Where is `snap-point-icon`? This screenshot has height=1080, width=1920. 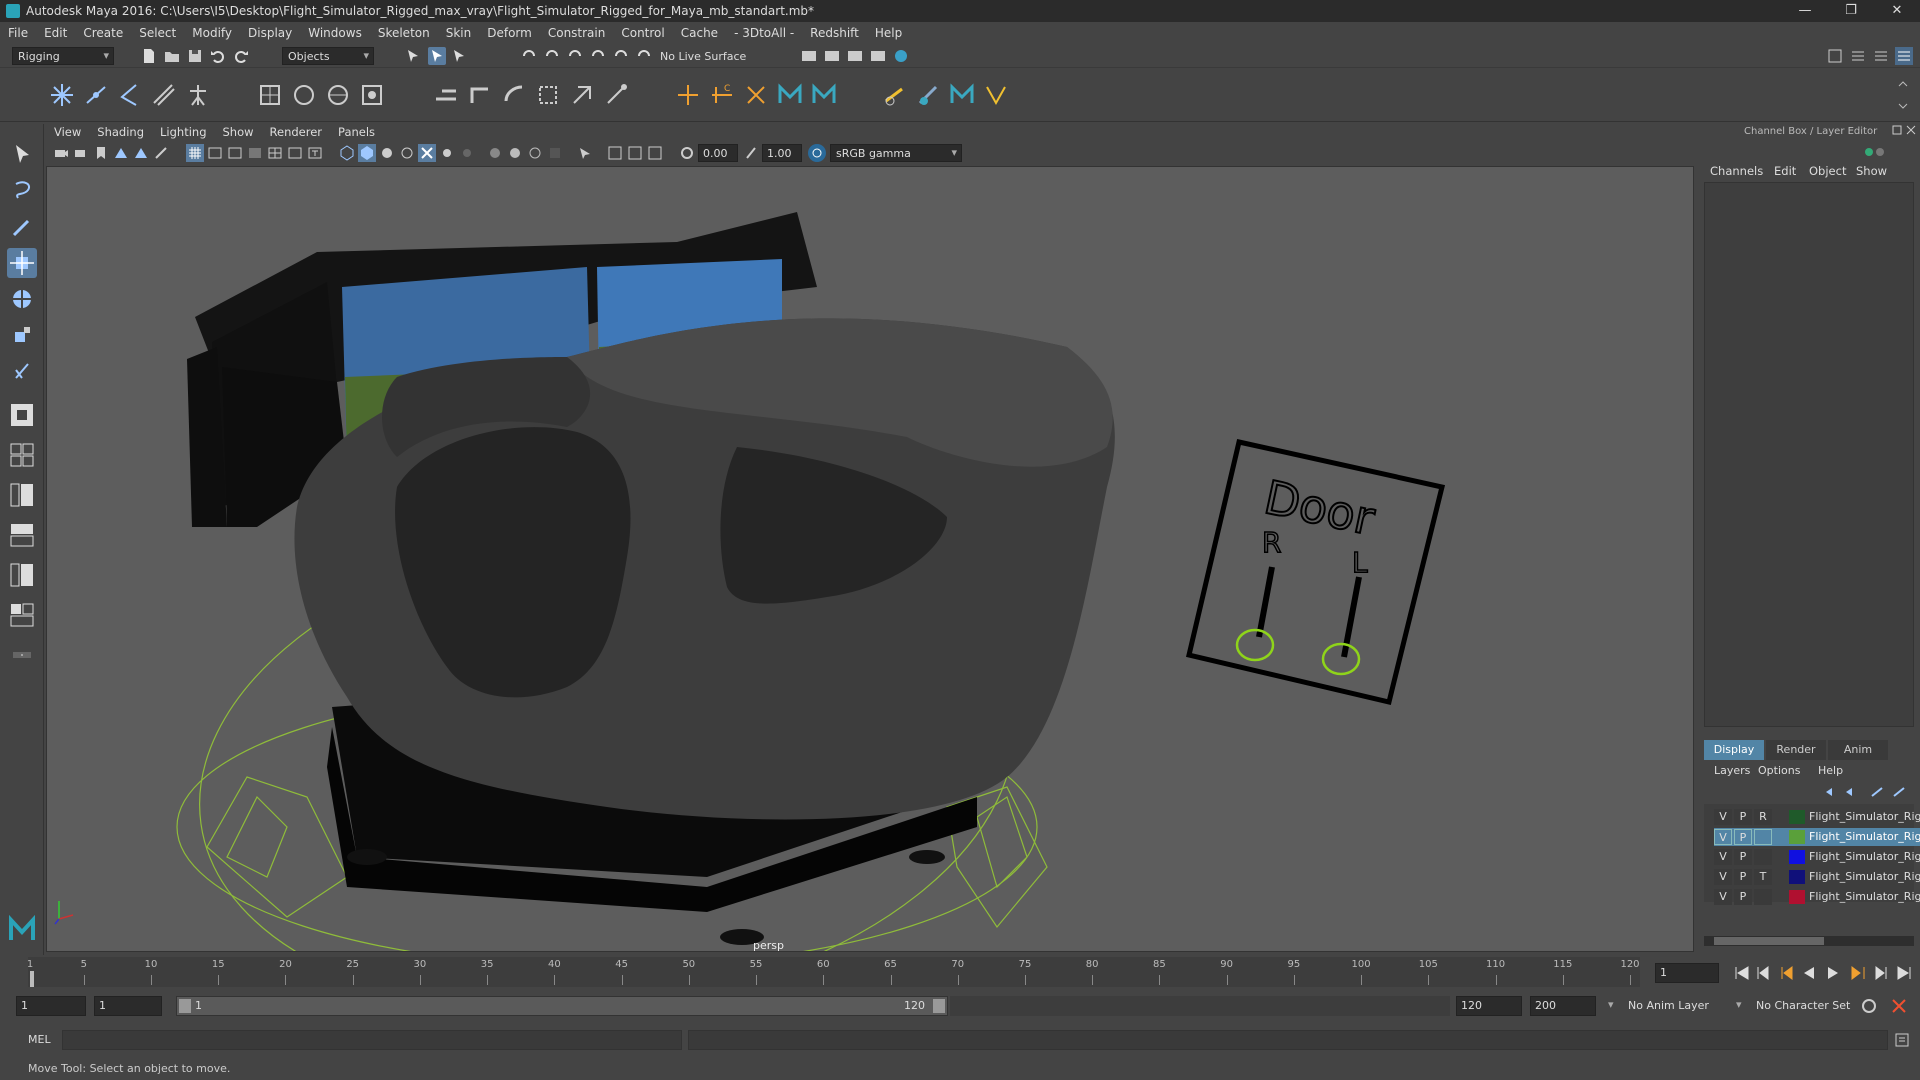
snap-point-icon is located at coordinates (575, 56).